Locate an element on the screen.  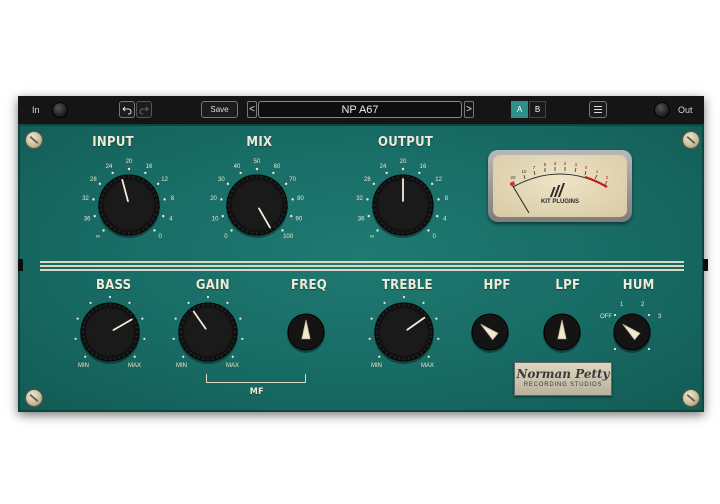
mix-knob-scale-label: 60 is located at coordinates (277, 167).